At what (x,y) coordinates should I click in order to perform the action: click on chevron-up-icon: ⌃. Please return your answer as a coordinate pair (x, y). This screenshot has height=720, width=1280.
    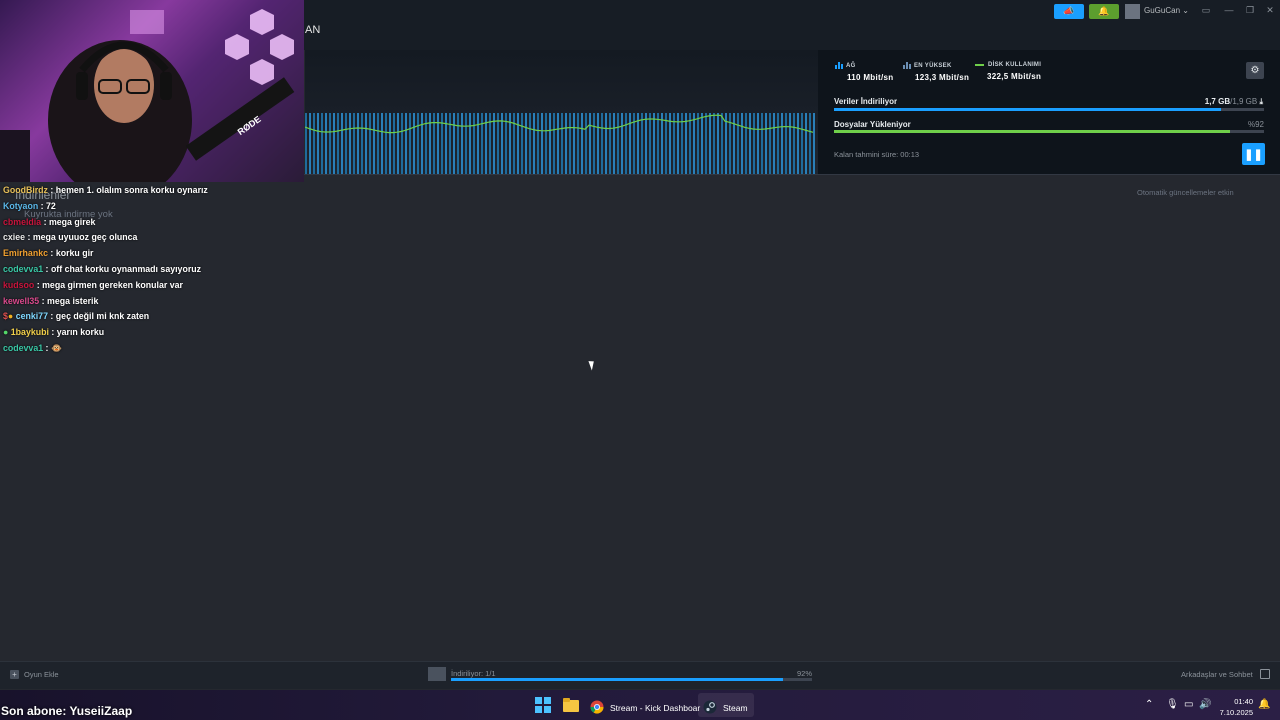
    Looking at the image, I should click on (1149, 704).